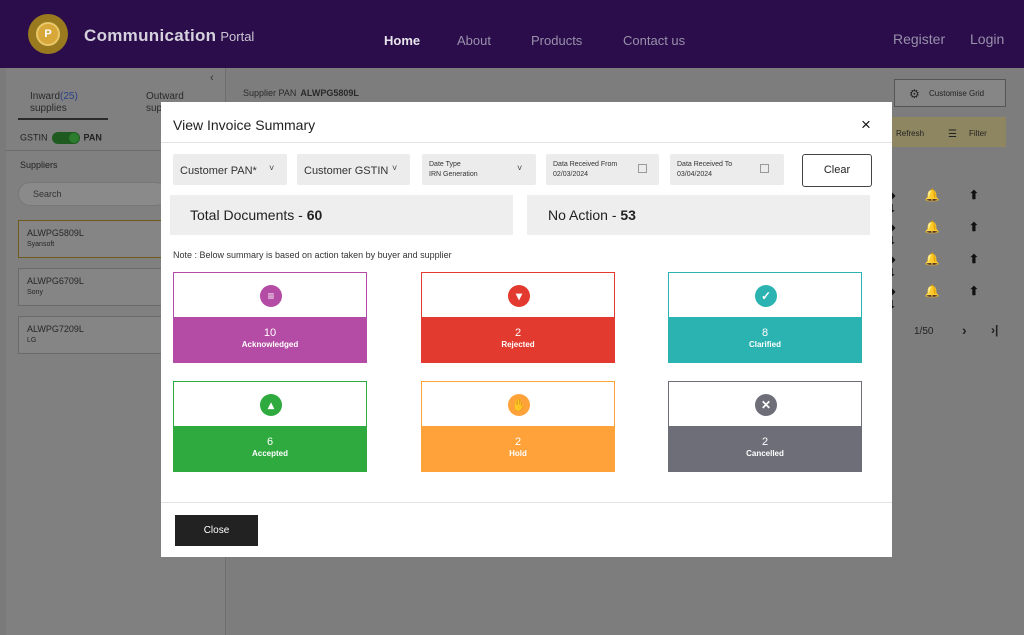  I want to click on supplier-pan-header: Supplier PAN ALWPG5809L, so click(301, 93).